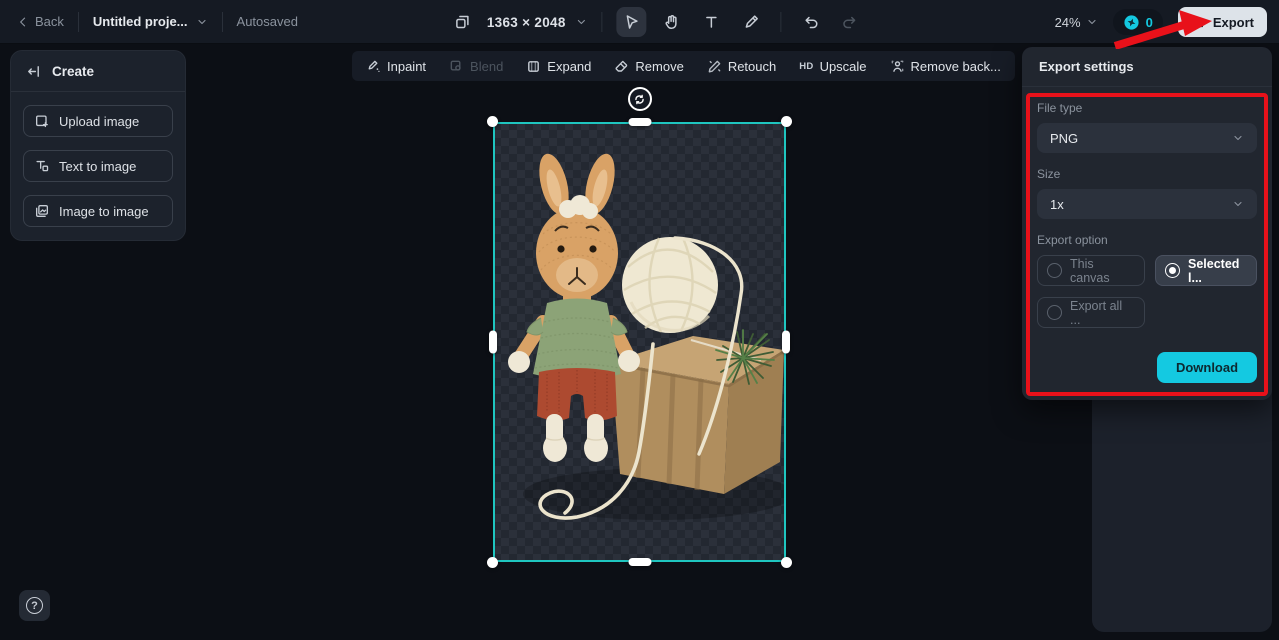 The image size is (1279, 640). I want to click on undo-icon, so click(811, 22).